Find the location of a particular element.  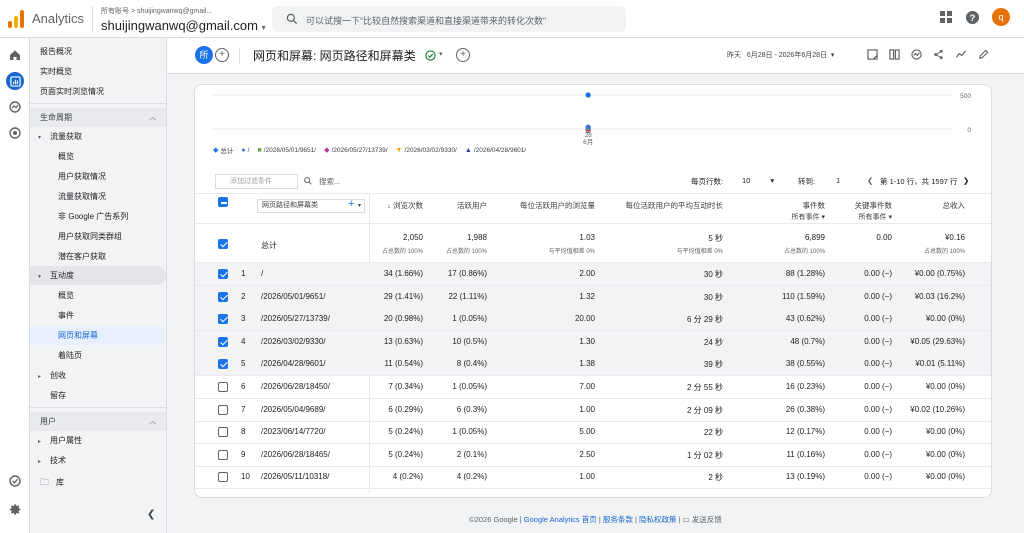

apps-grid-icon is located at coordinates (946, 17).